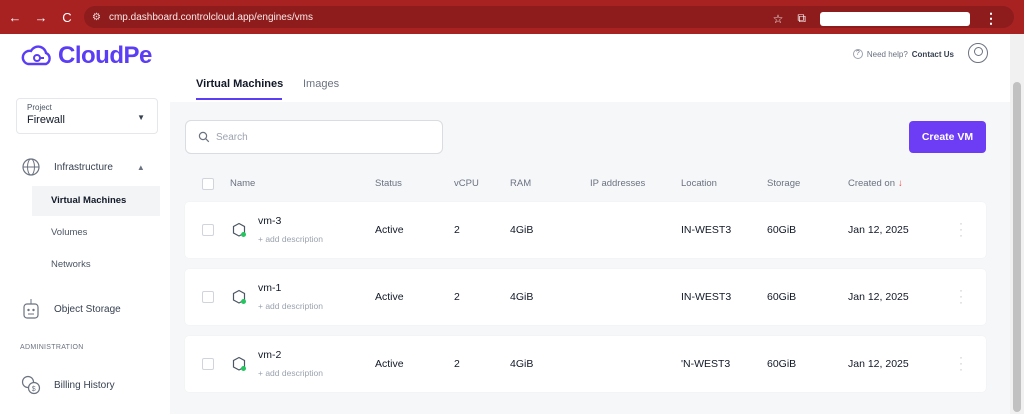 The height and width of the screenshot is (414, 1024). Describe the element at coordinates (96, 265) in the screenshot. I see `sidebar-item-networks: Networks` at that location.